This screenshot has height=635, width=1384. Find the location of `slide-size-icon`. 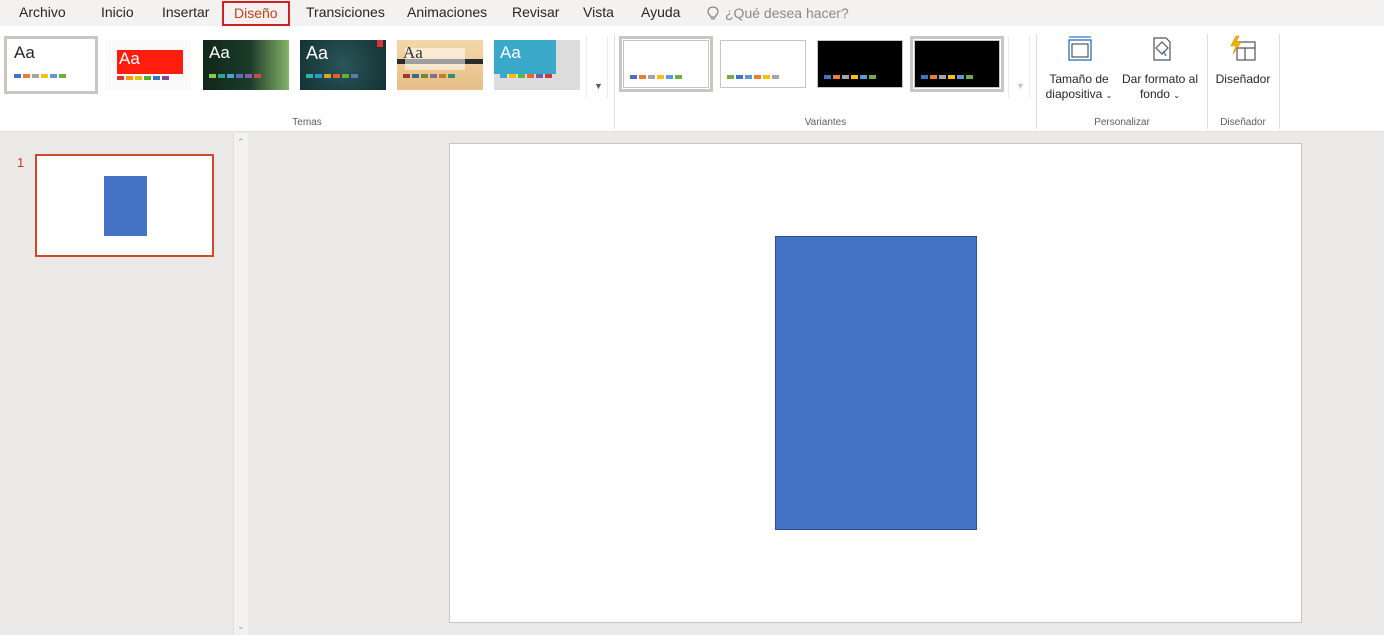

slide-size-icon is located at coordinates (1080, 48).